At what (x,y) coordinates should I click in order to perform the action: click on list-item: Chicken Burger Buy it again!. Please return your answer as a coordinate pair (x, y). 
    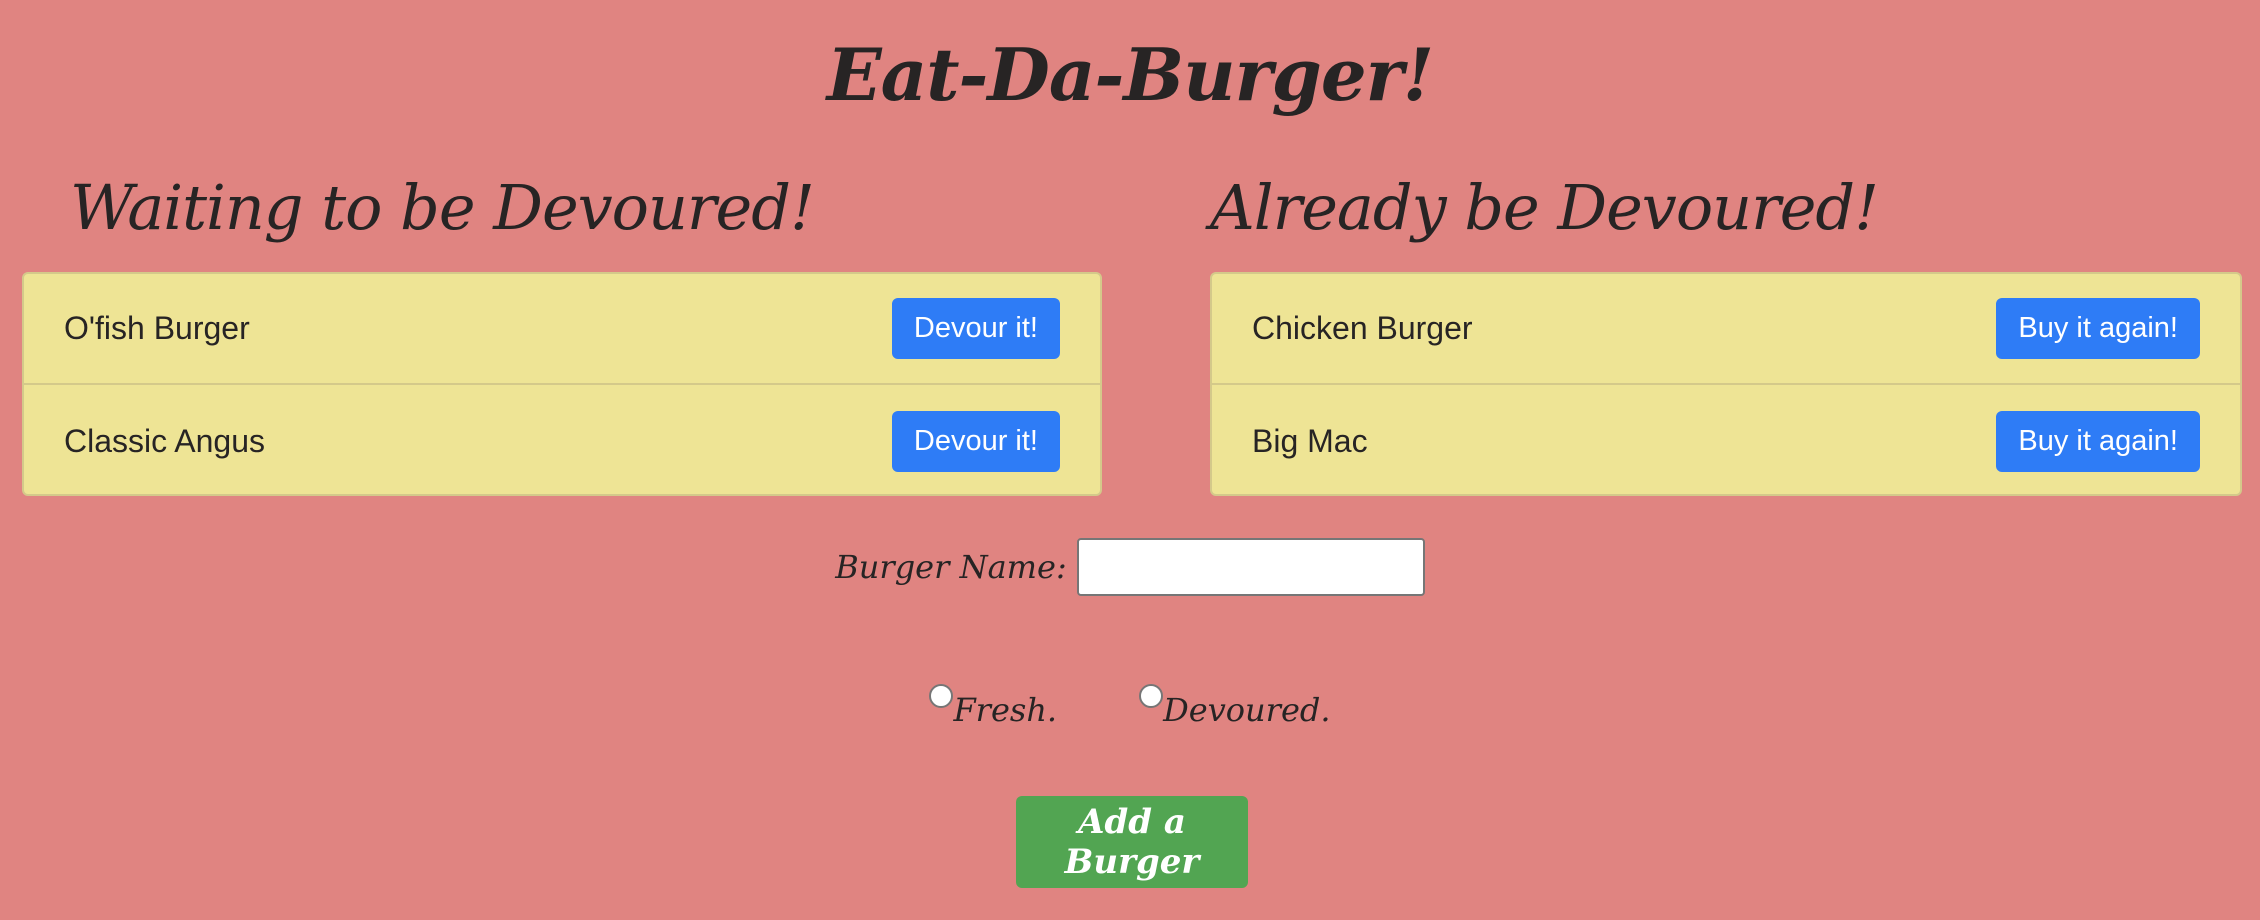
    Looking at the image, I should click on (1726, 329).